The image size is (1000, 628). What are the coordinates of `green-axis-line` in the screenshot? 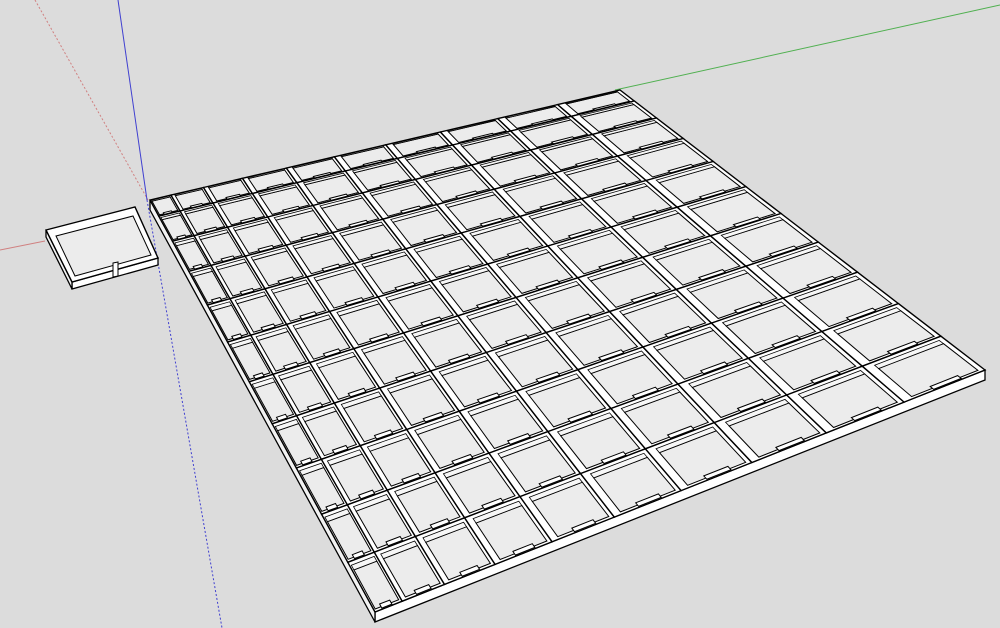 It's located at (807, 47).